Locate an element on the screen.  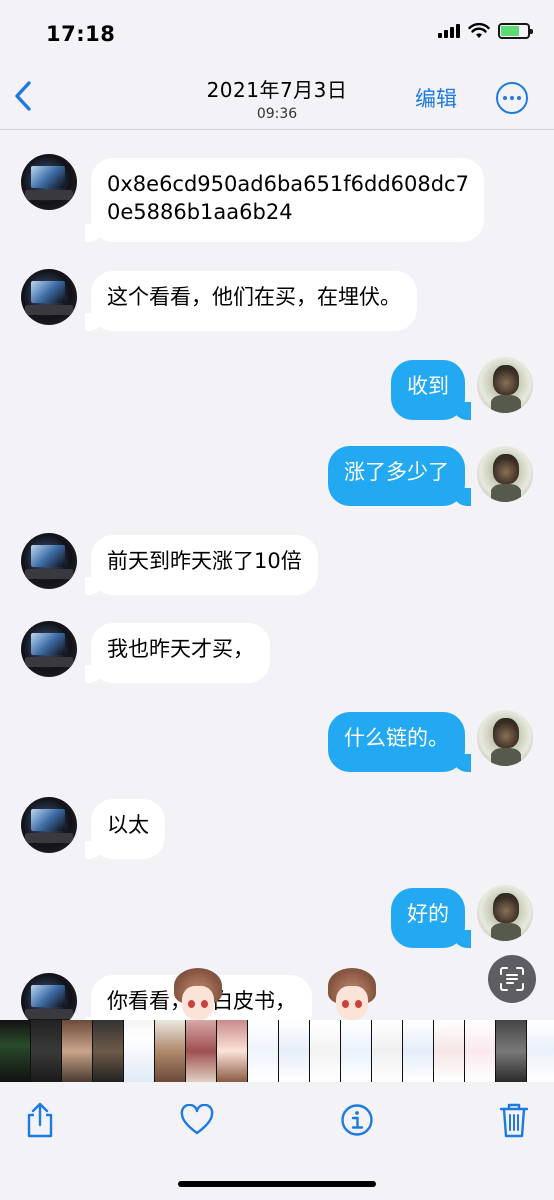
photo-date: 2021年7月3日 is located at coordinates (277, 90).